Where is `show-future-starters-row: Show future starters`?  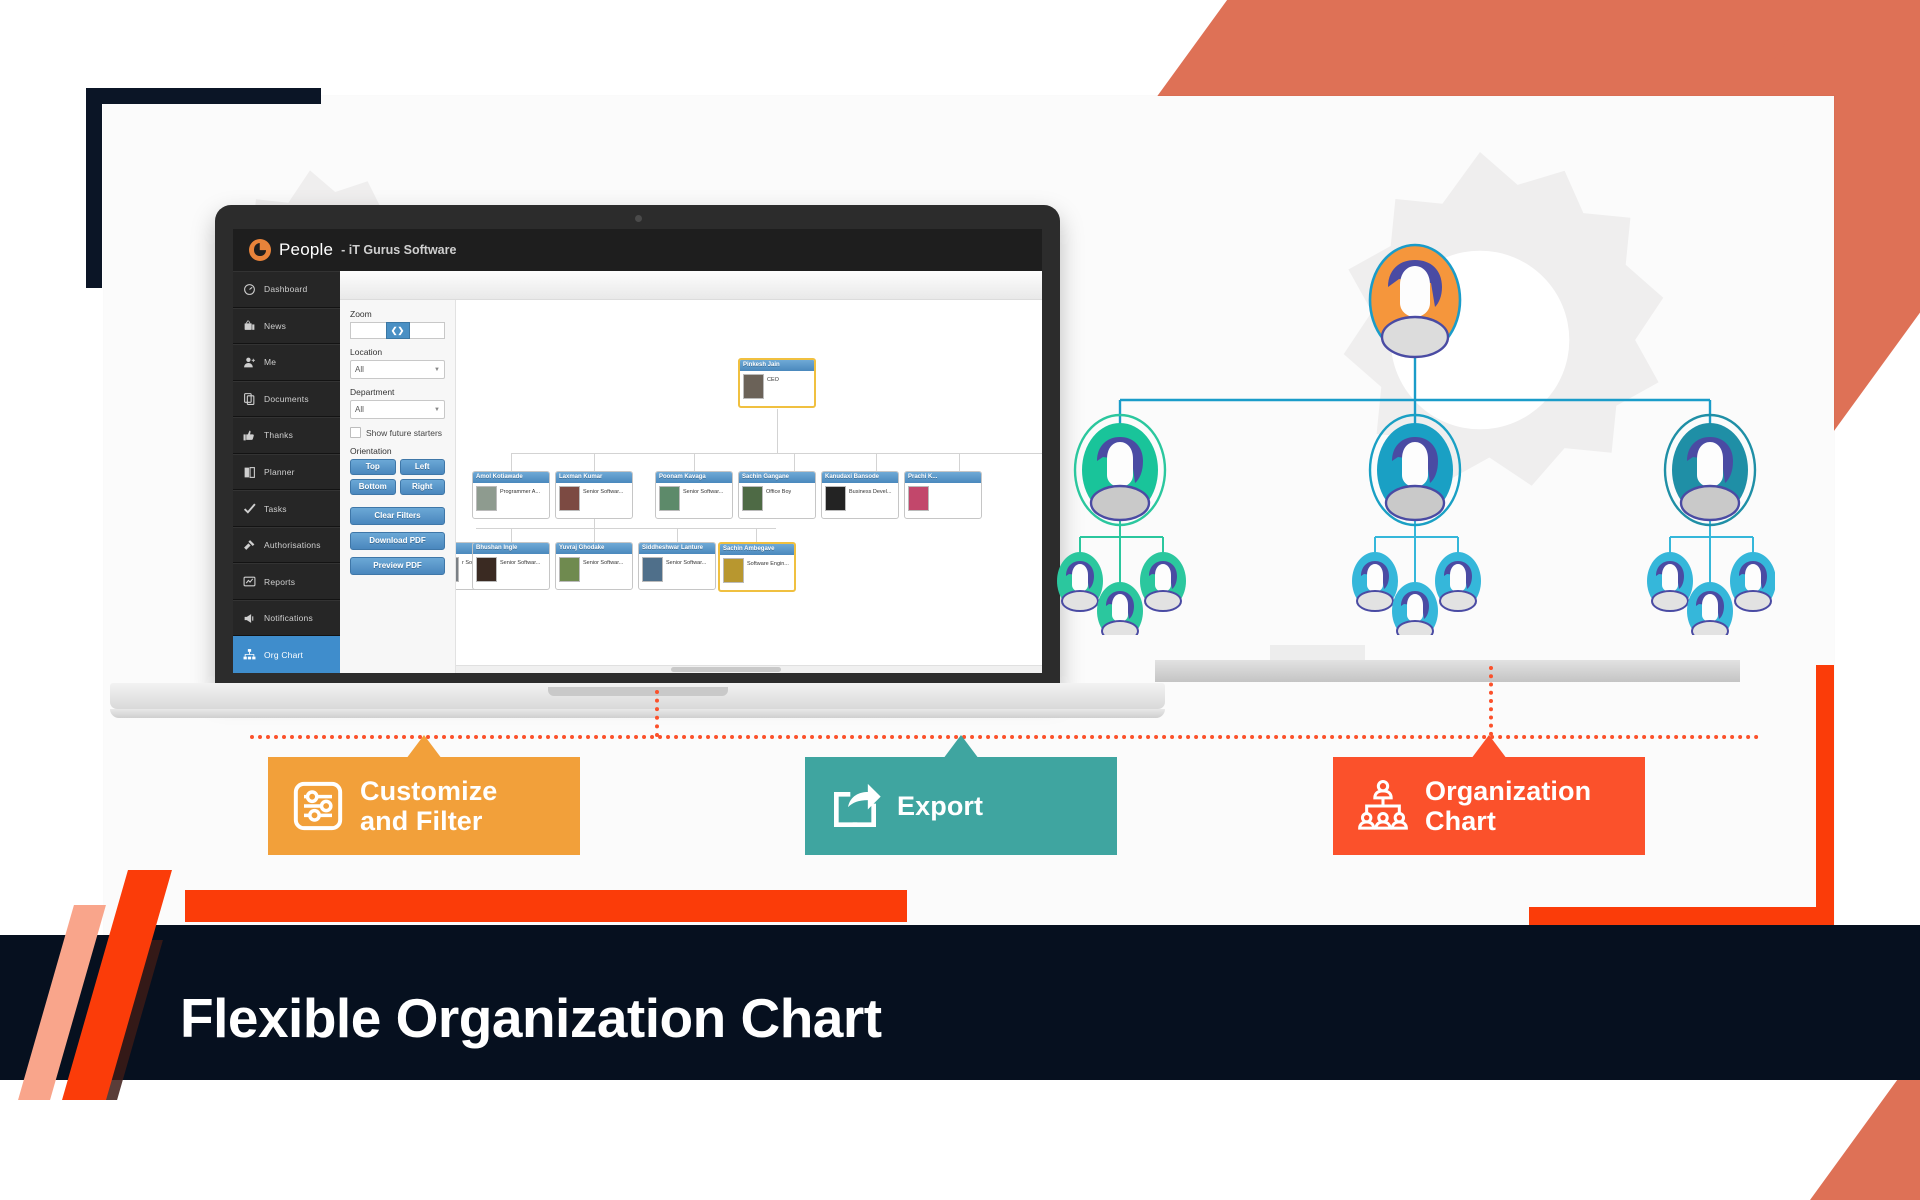
show-future-starters-row: Show future starters is located at coordinates (397, 432).